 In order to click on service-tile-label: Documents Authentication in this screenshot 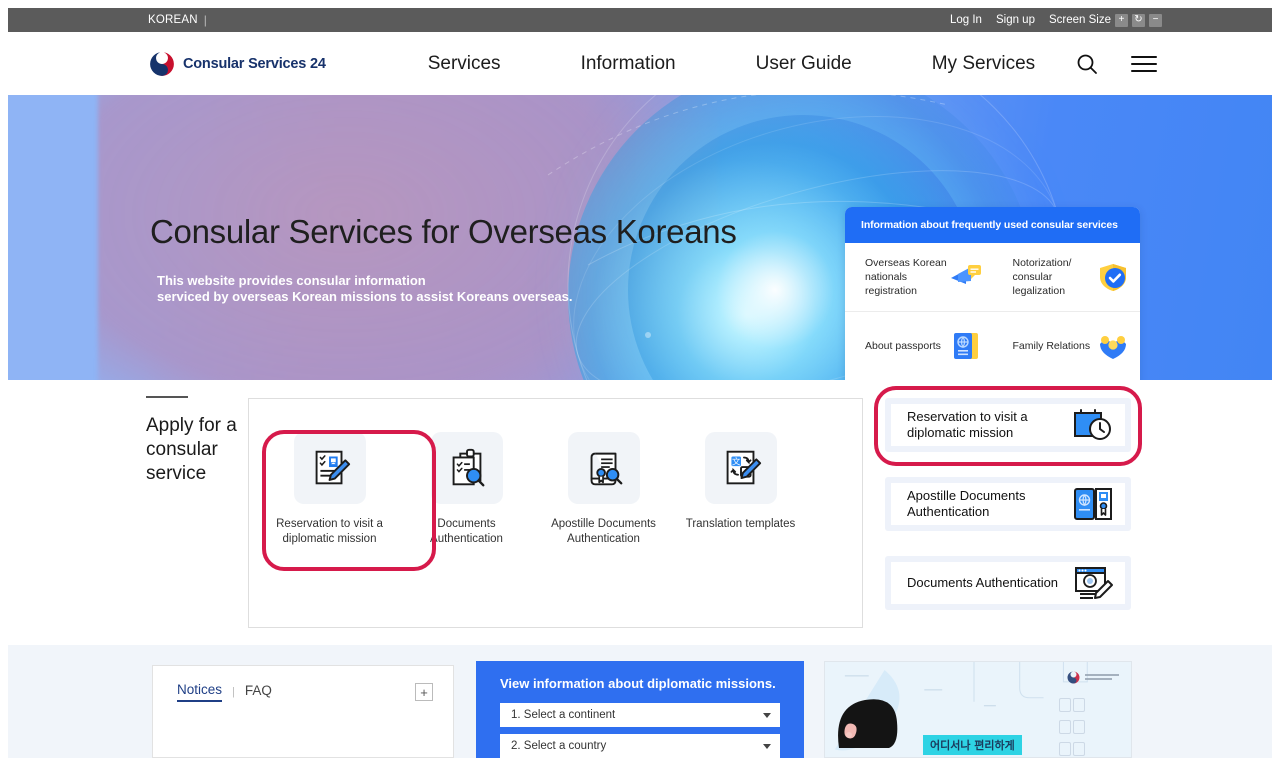, I will do `click(466, 531)`.